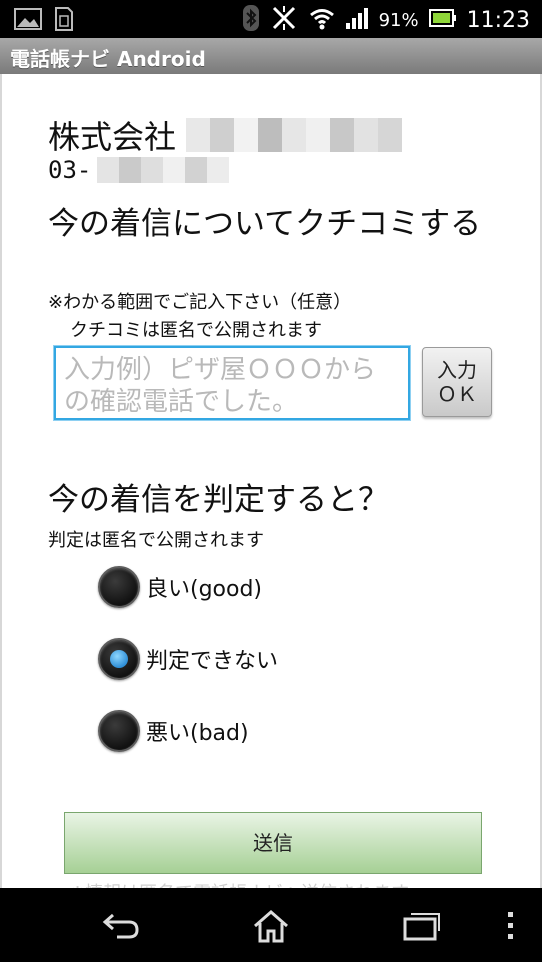 The image size is (542, 962). What do you see at coordinates (156, 540) in the screenshot?
I see `judgement-note: 判定は匿名で公開されます` at bounding box center [156, 540].